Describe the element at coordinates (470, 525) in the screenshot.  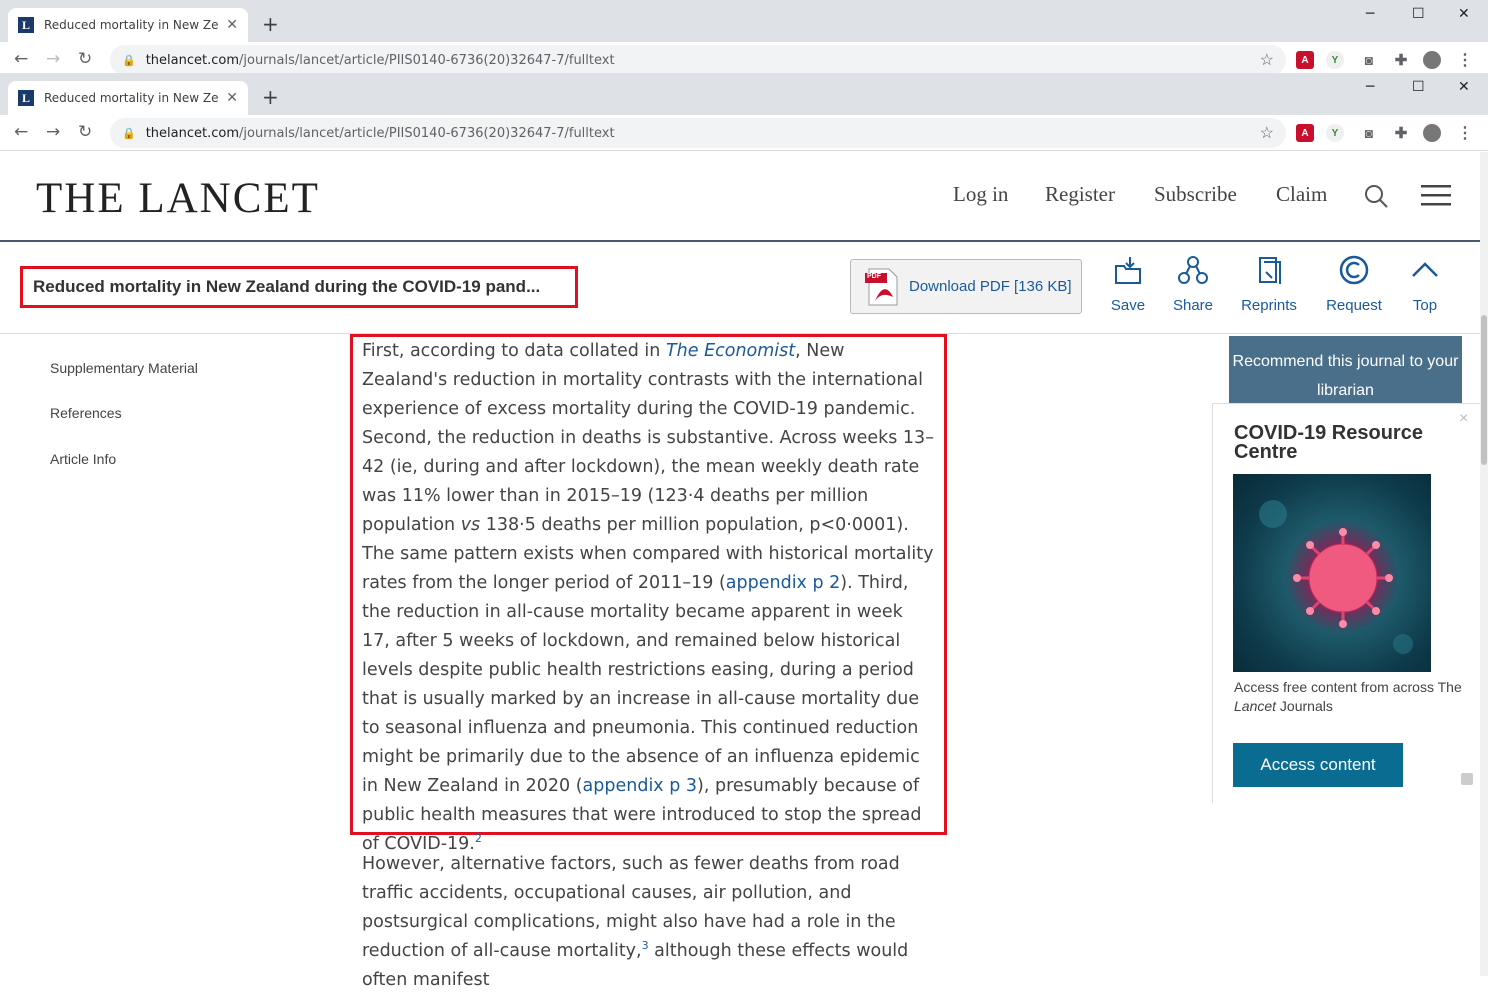
I see `para-italic: vs` at that location.